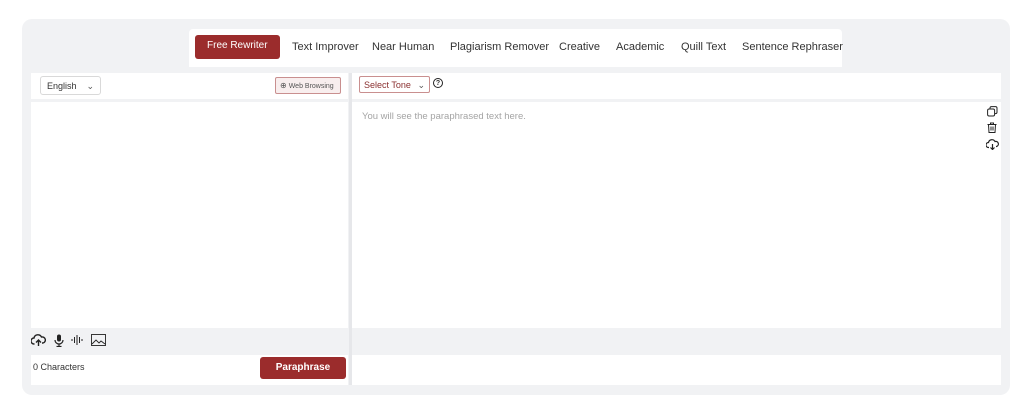 The image size is (1024, 409). I want to click on tab-near-human: Near Human, so click(403, 47).